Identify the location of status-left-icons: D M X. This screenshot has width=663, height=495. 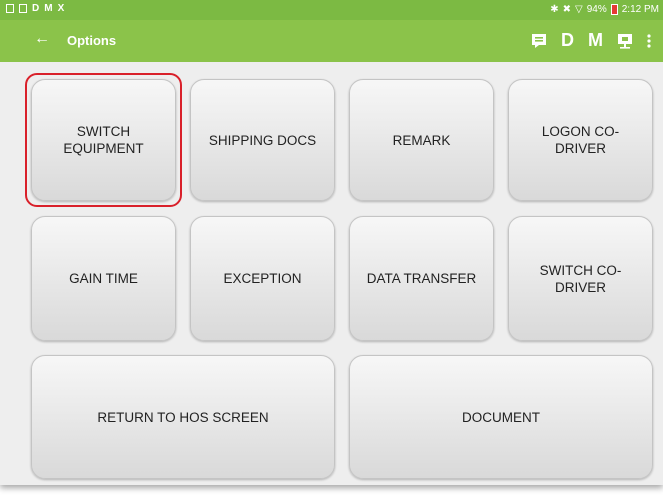
(35, 8).